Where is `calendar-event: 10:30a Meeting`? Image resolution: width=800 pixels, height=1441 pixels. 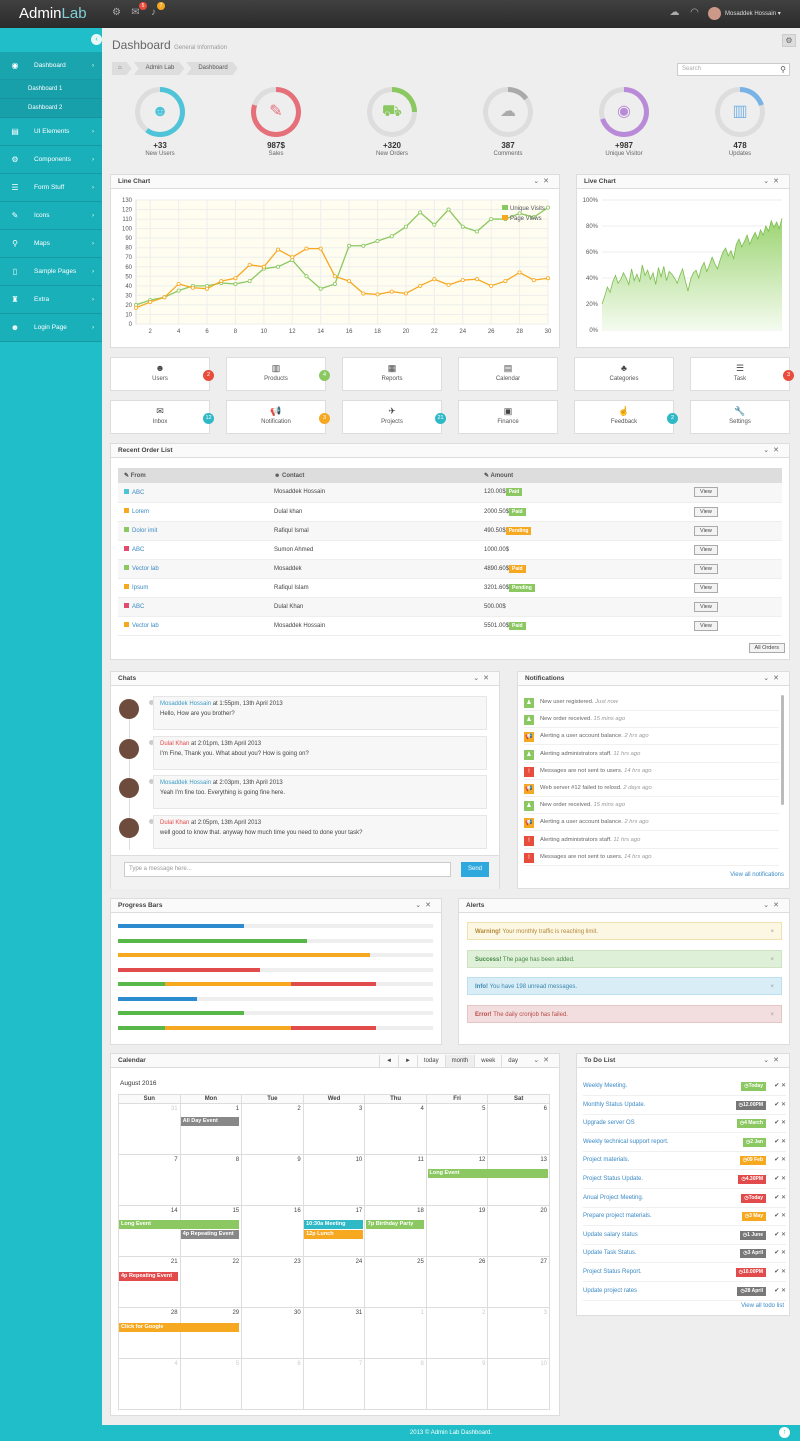
calendar-event: 10:30a Meeting is located at coordinates (333, 1224).